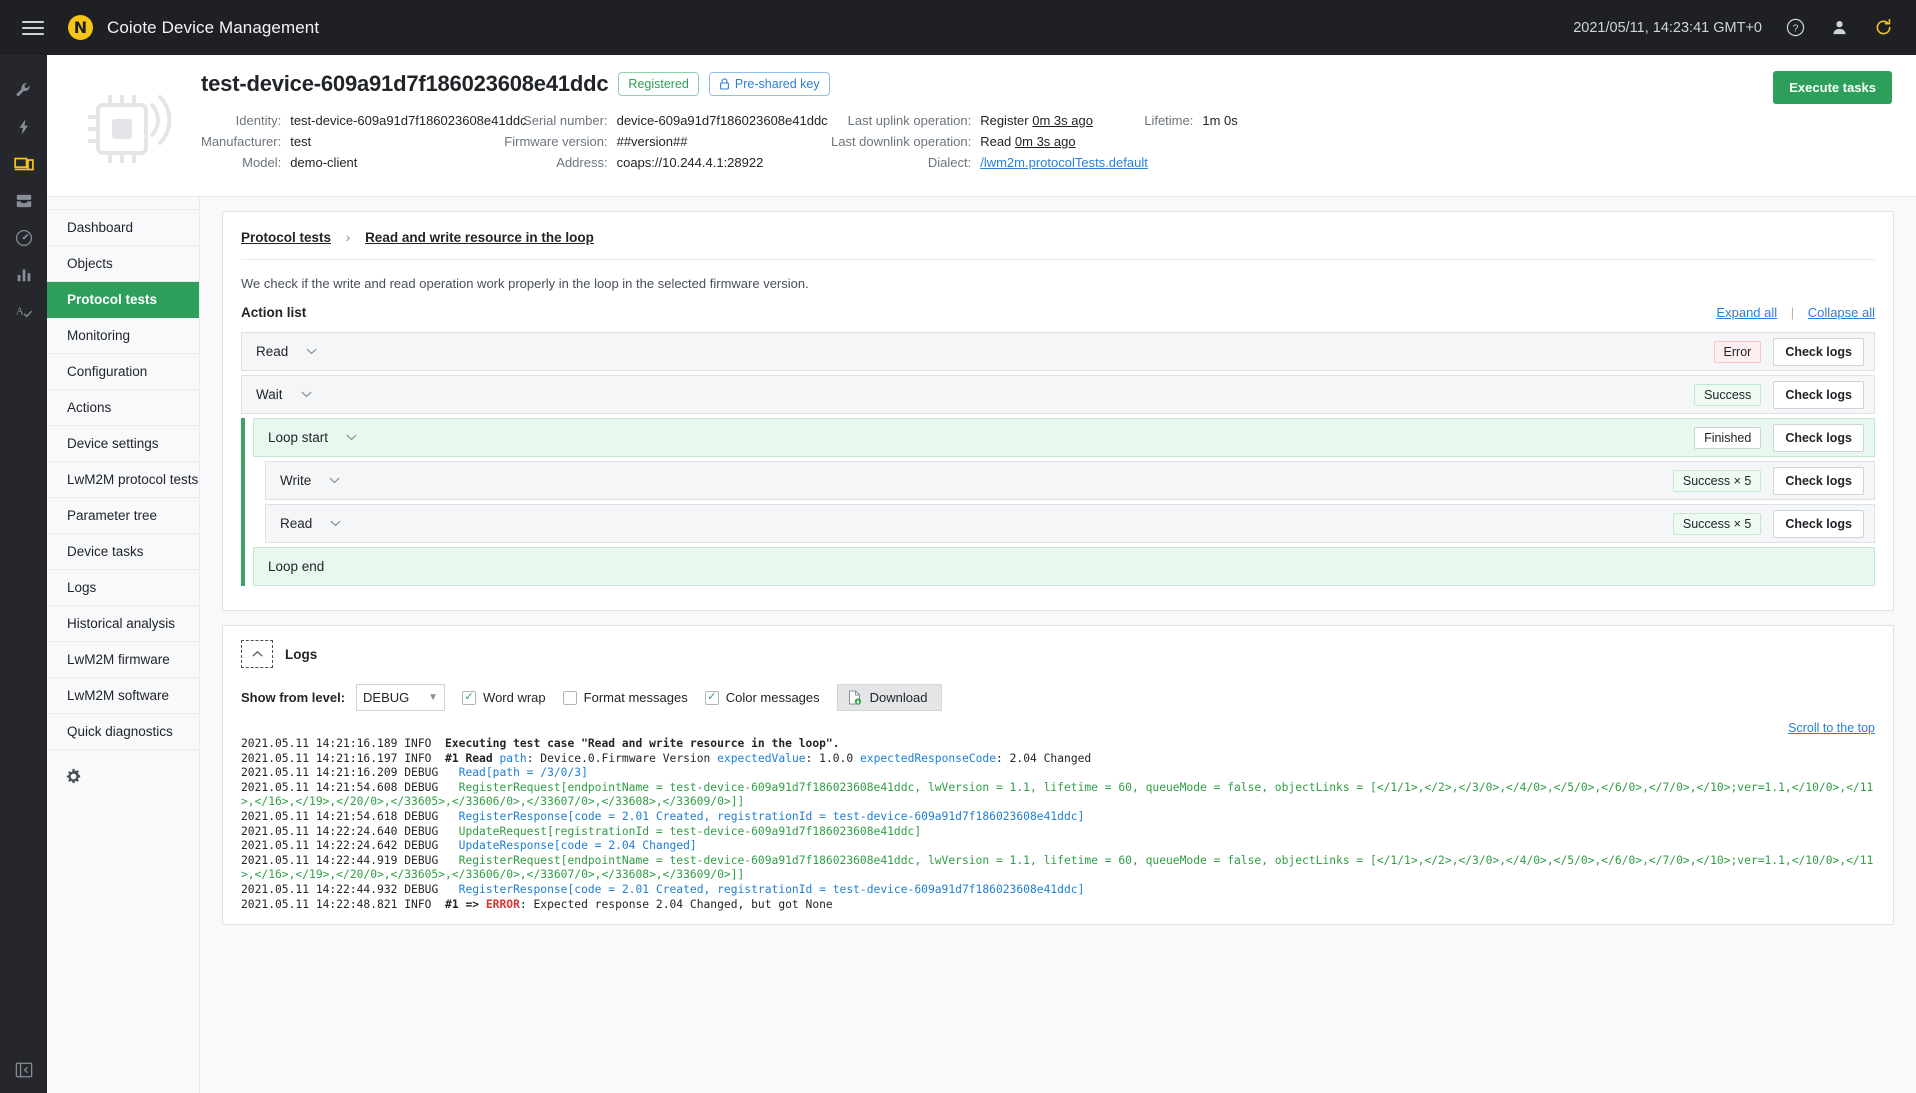  Describe the element at coordinates (123, 778) in the screenshot. I see `gear-icon` at that location.